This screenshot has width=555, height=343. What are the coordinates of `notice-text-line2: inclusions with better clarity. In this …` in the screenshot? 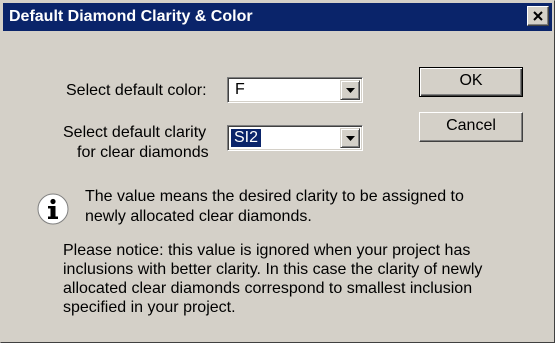 It's located at (273, 269).